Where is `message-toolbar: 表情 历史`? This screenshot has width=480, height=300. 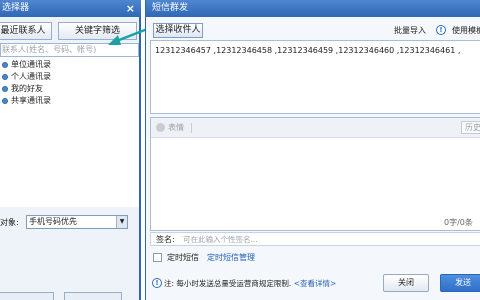
message-toolbar: 表情 历史 is located at coordinates (315, 128).